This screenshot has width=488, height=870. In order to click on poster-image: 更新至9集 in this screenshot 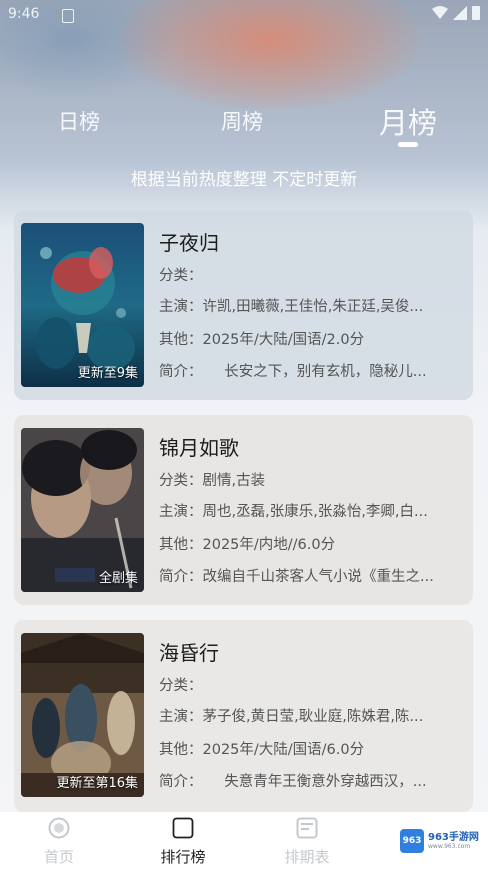, I will do `click(82, 305)`.